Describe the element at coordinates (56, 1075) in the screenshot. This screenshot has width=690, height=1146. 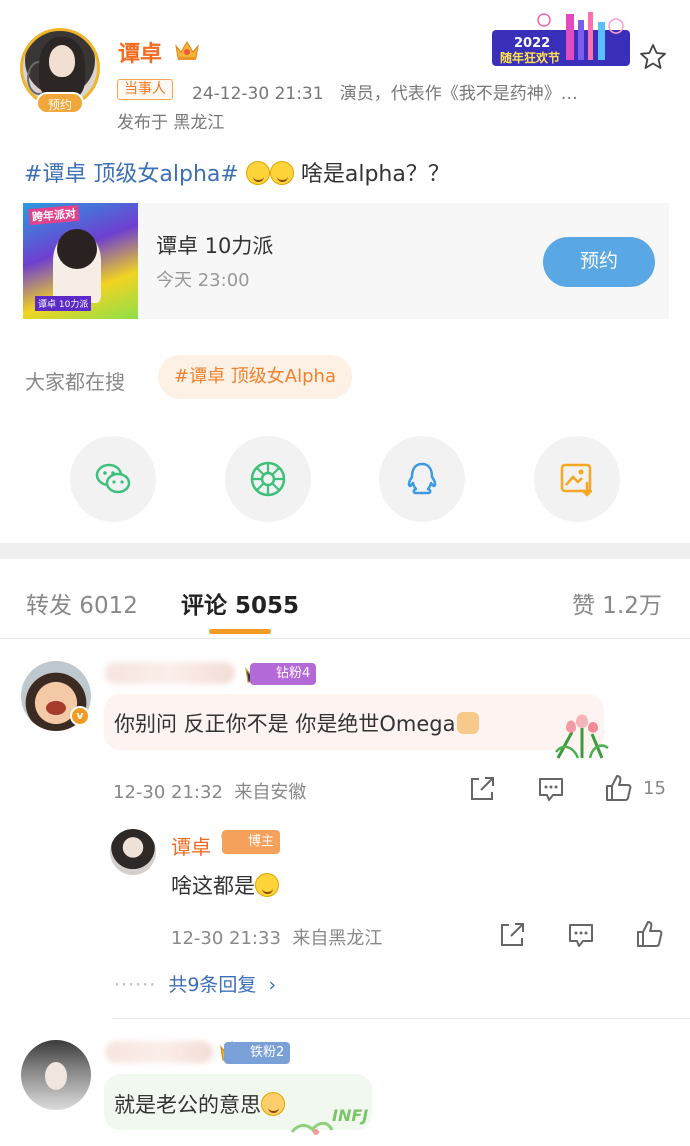
I see `commenter-avatar` at that location.